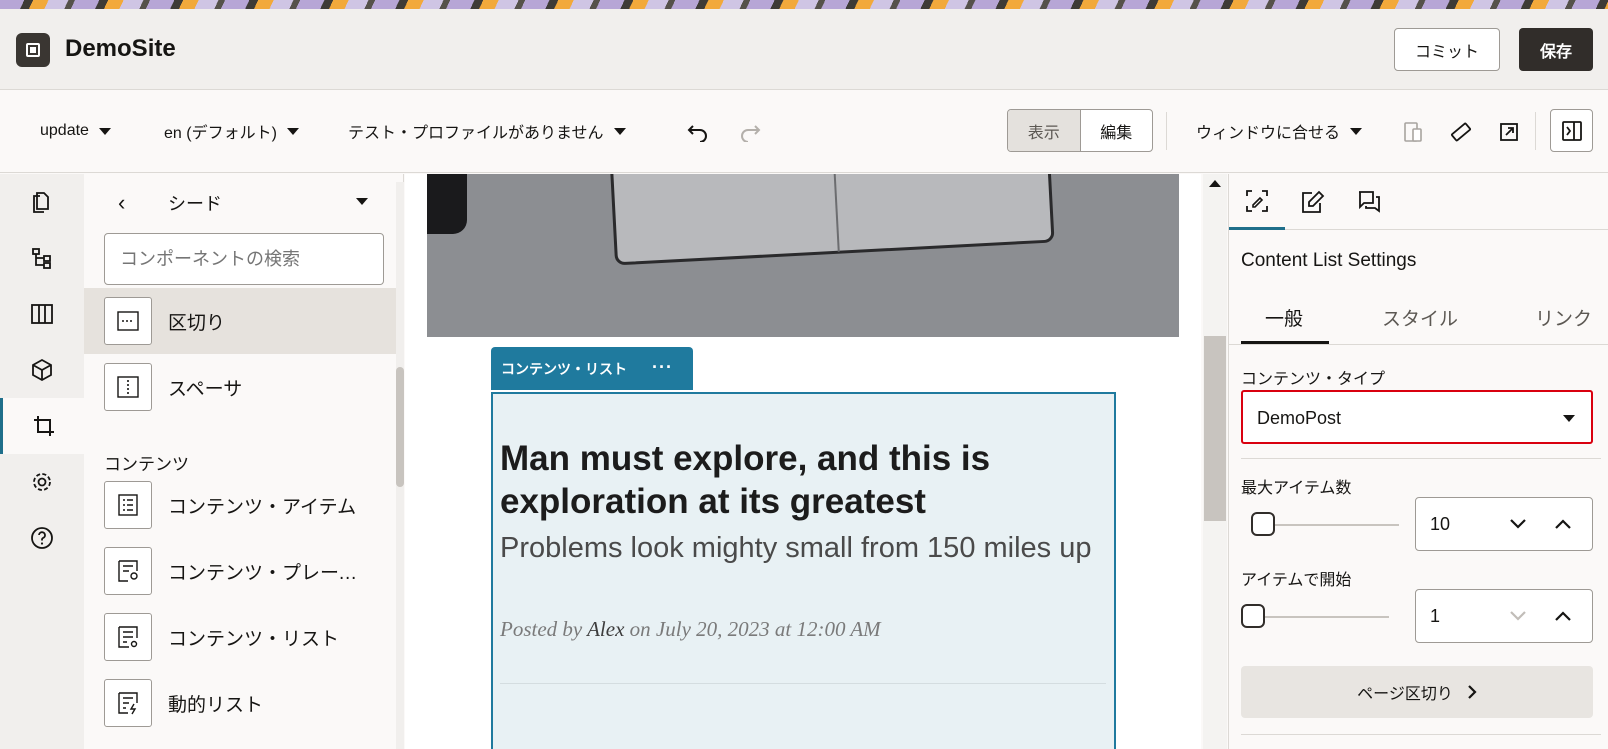 The height and width of the screenshot is (749, 1608). Describe the element at coordinates (803, 255) in the screenshot. I see `hero-image` at that location.